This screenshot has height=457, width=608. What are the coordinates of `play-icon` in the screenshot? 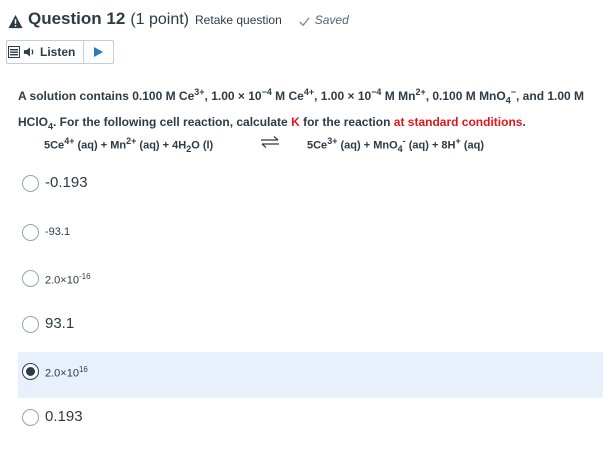 It's located at (98, 52).